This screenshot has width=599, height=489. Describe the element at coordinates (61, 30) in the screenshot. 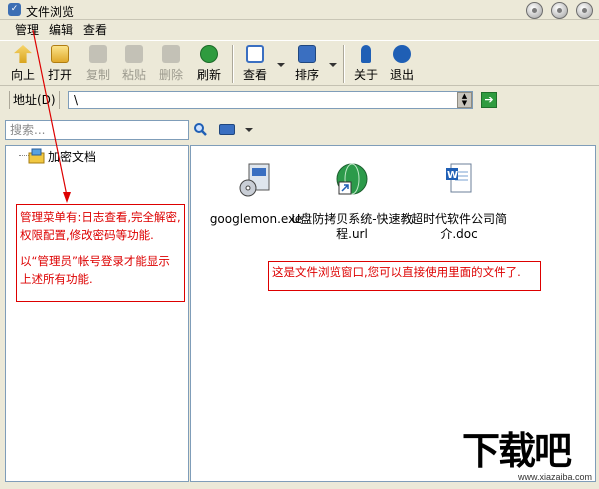

I see `menu-edit: 编辑` at that location.